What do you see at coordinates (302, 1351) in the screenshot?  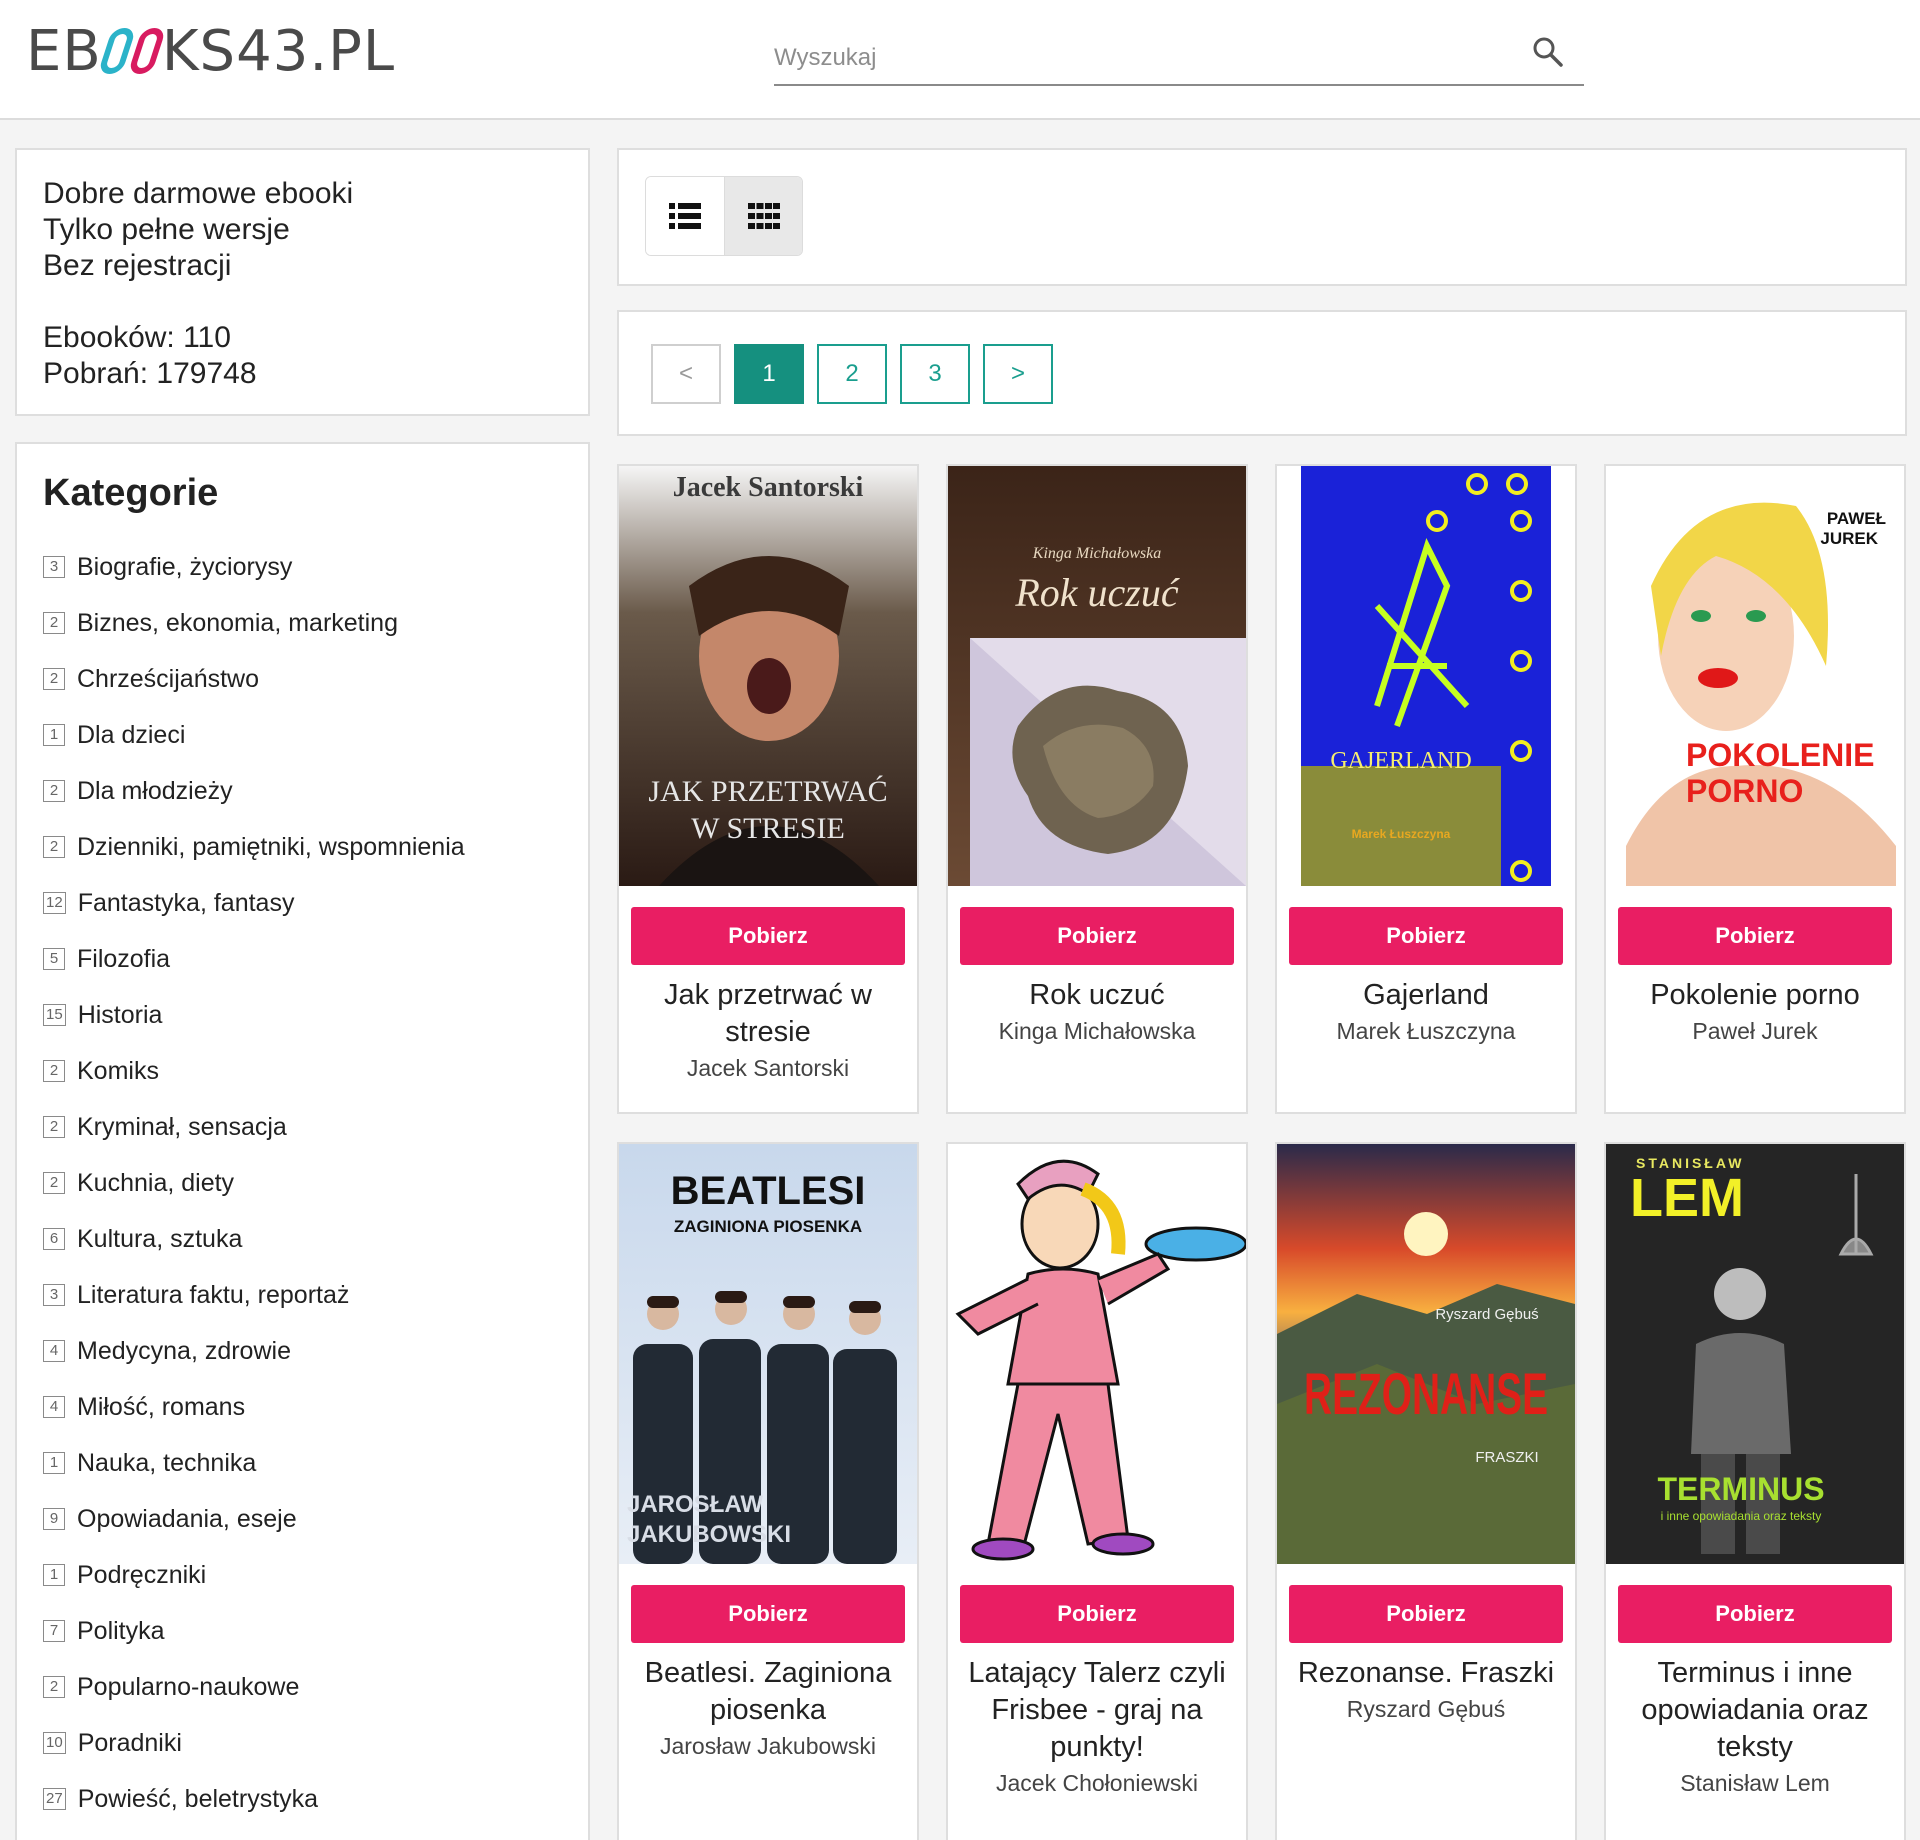 I see `category-item: 4 Medycyna, zdrowie` at bounding box center [302, 1351].